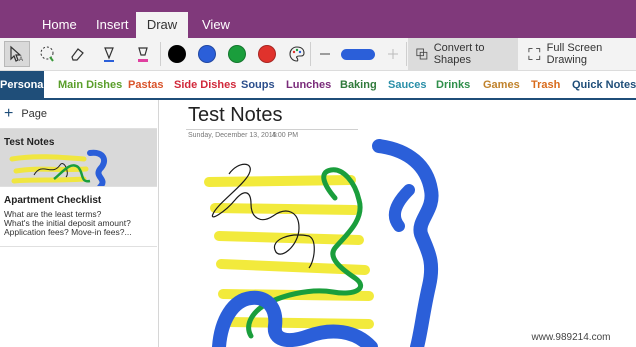 The width and height of the screenshot is (636, 347). Describe the element at coordinates (453, 84) in the screenshot. I see `section-tab-drinks: Drinks` at that location.